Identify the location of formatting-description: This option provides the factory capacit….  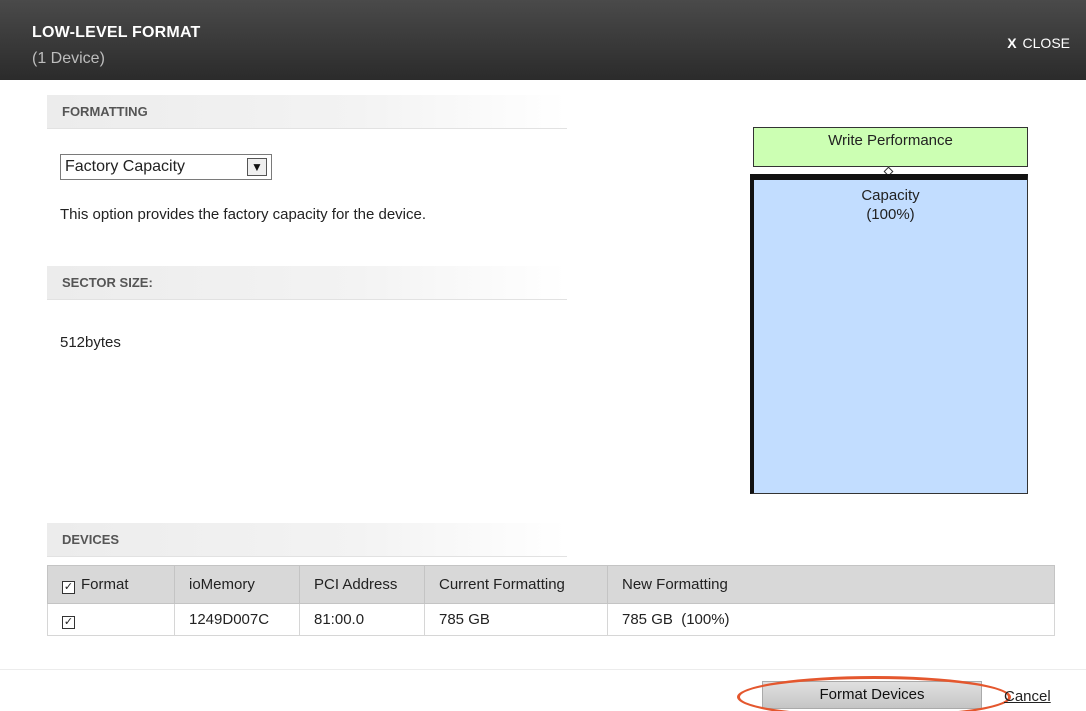
(243, 214).